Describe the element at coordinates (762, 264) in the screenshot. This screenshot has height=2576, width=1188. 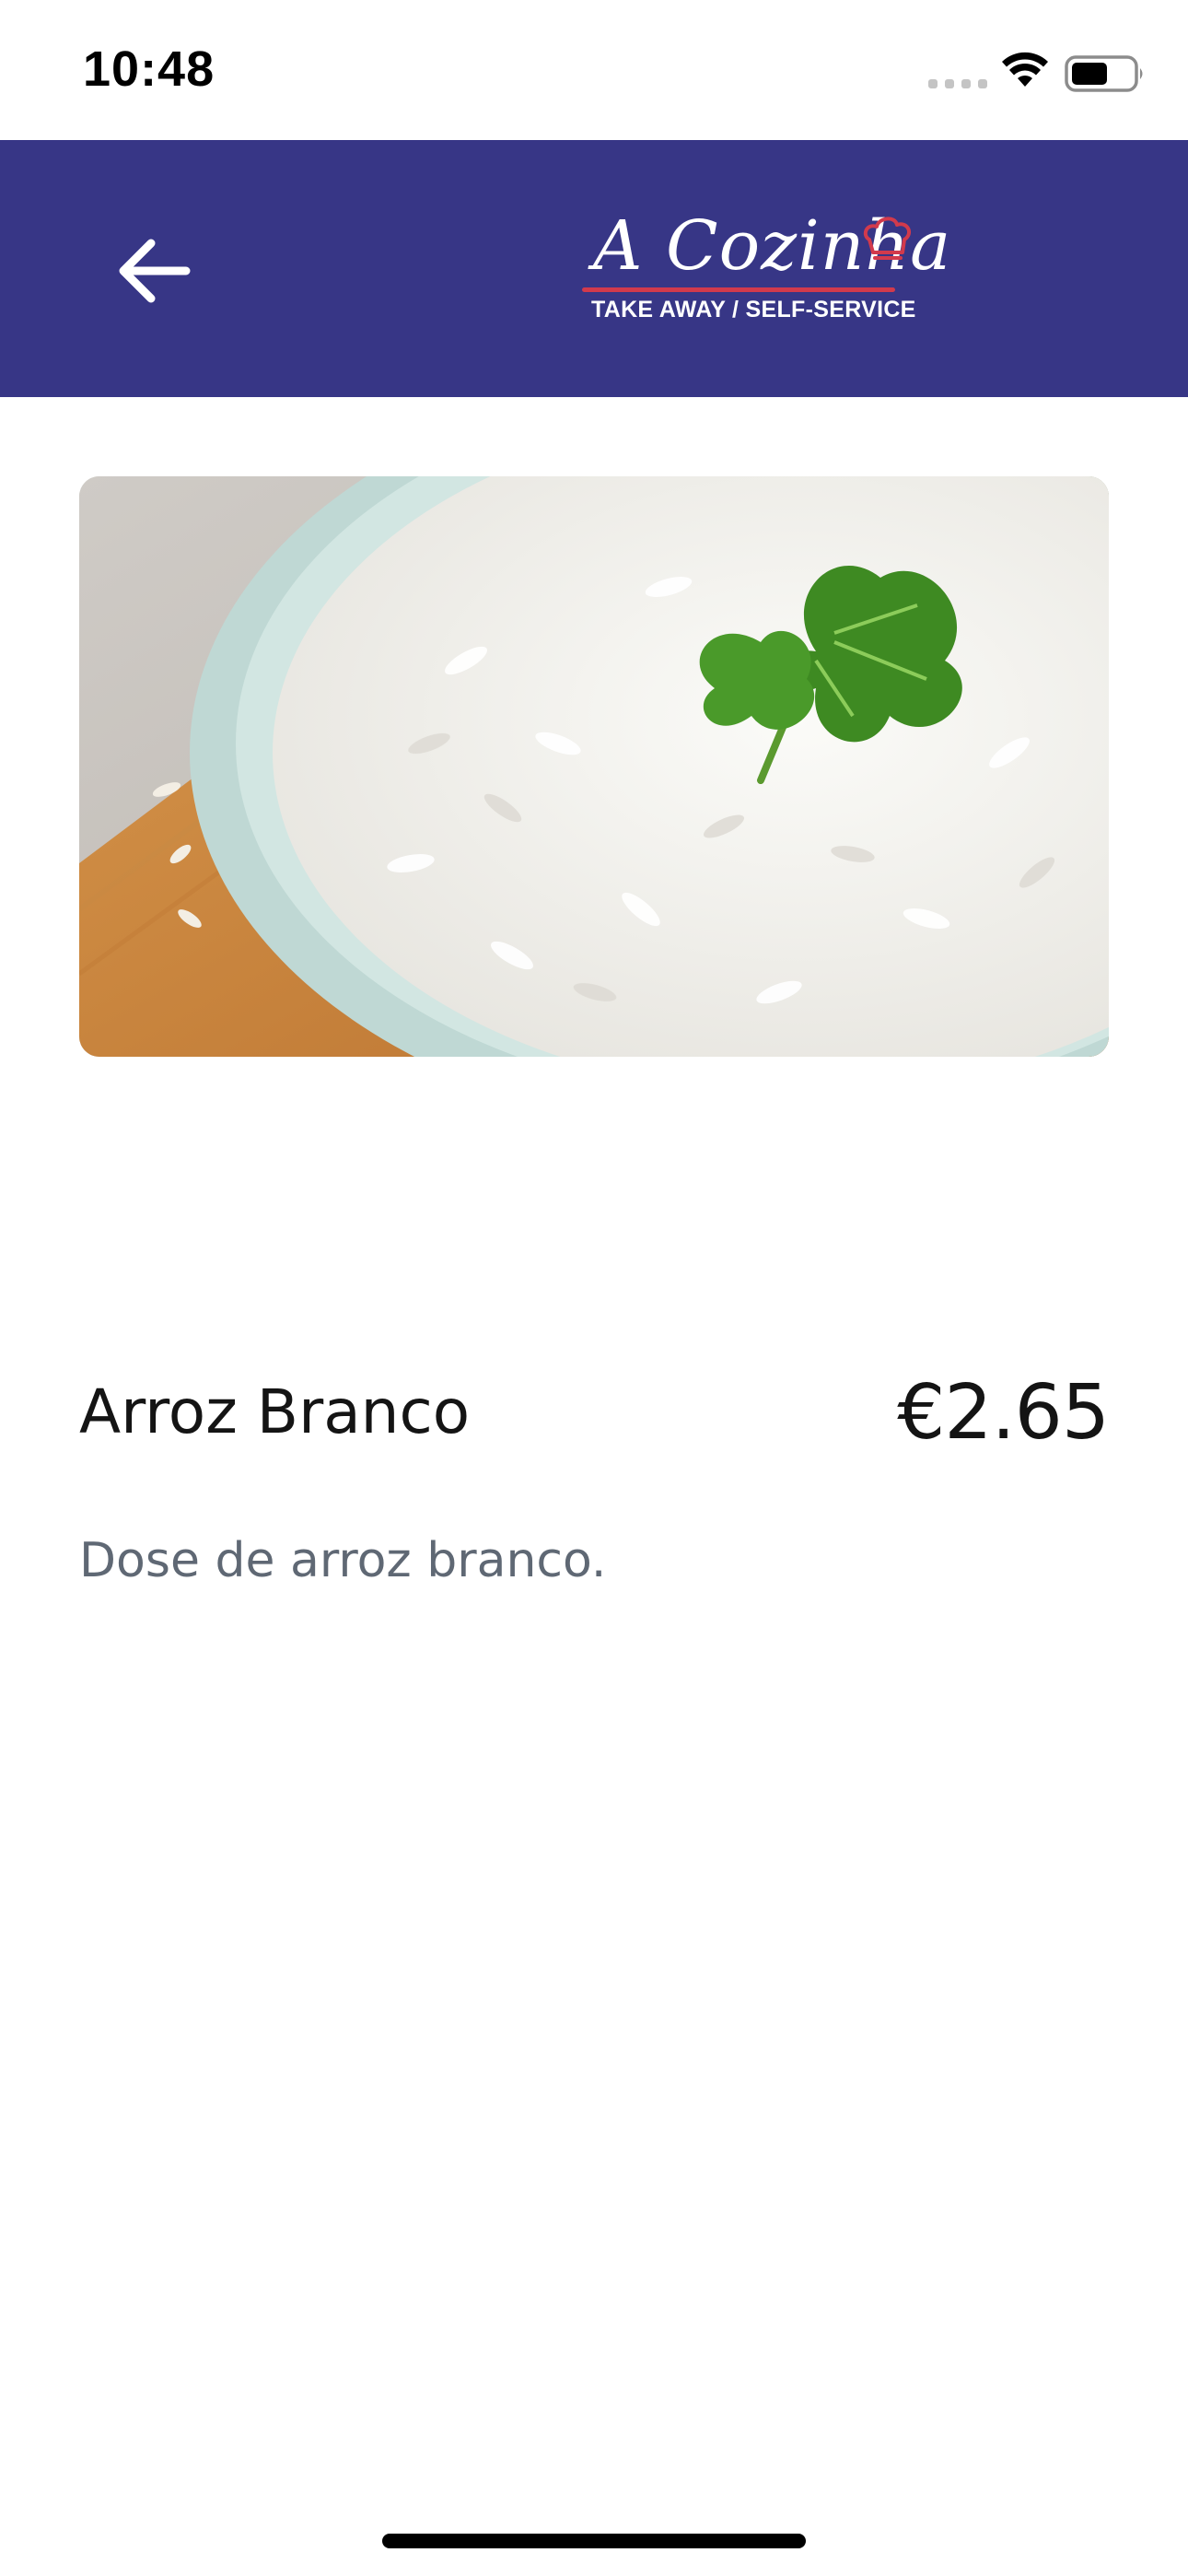
I see `app-logo: A Cozinha TAKE AWAY / SELF-SERVICE` at that location.